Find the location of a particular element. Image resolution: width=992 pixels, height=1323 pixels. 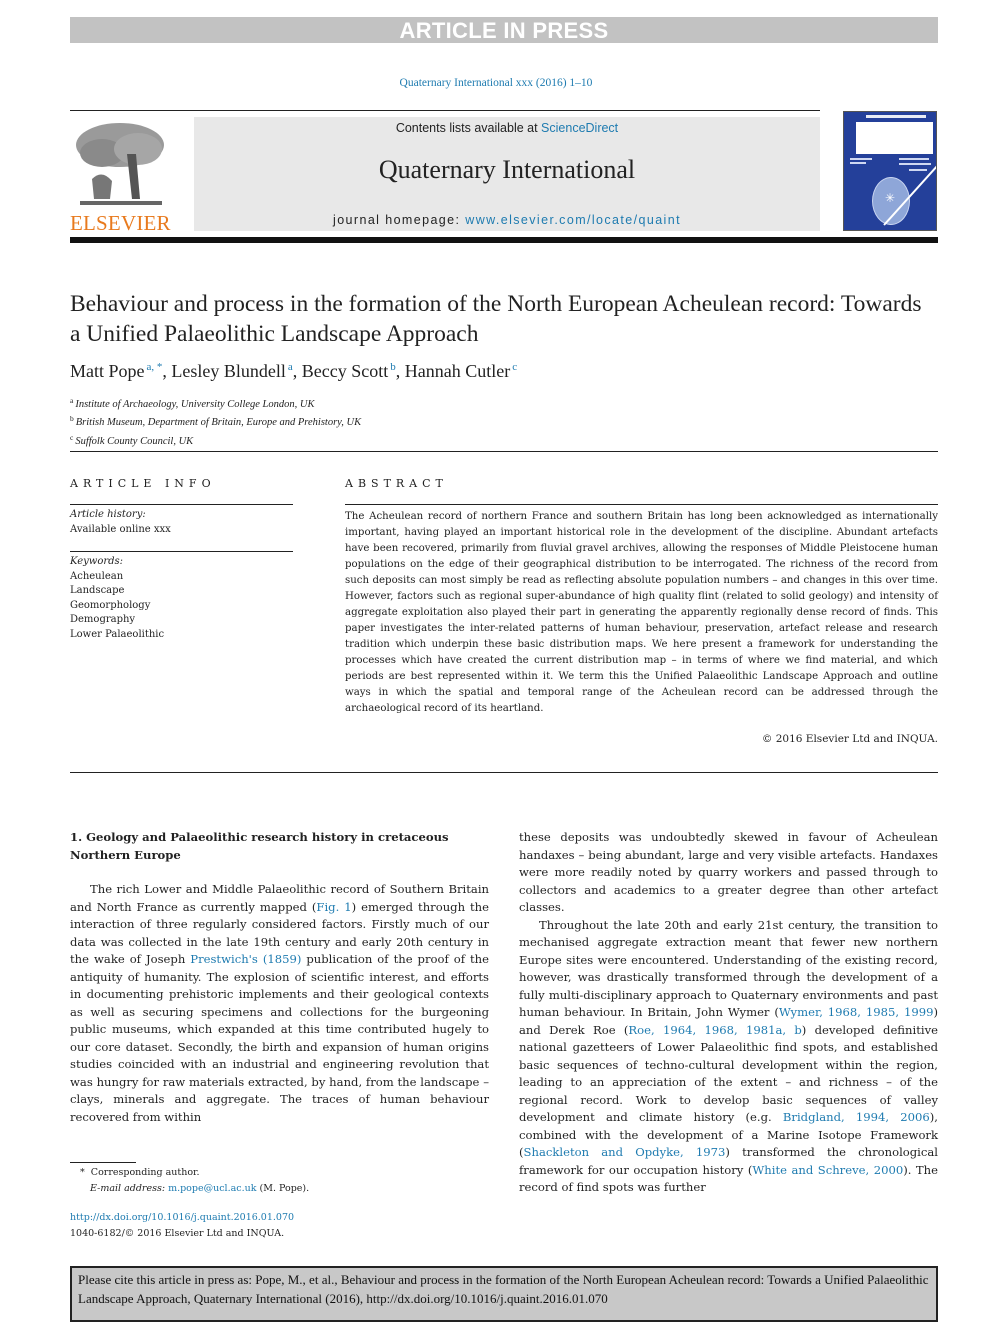

header-divider is located at coordinates (445, 110).